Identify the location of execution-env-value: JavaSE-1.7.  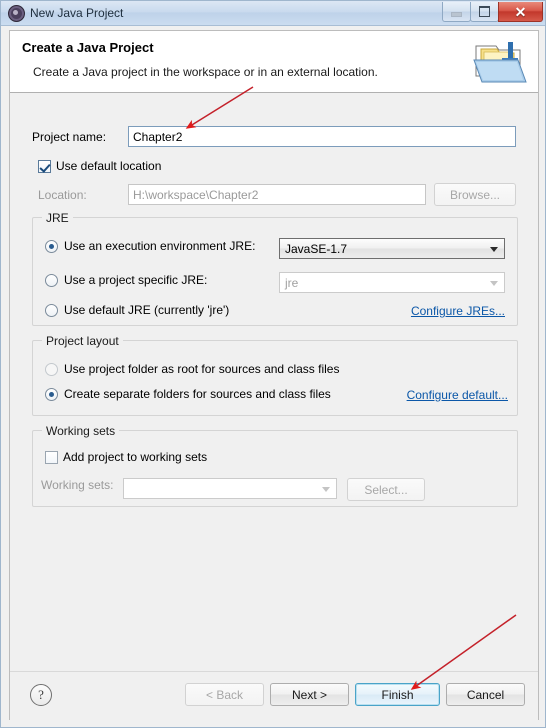
(316, 249).